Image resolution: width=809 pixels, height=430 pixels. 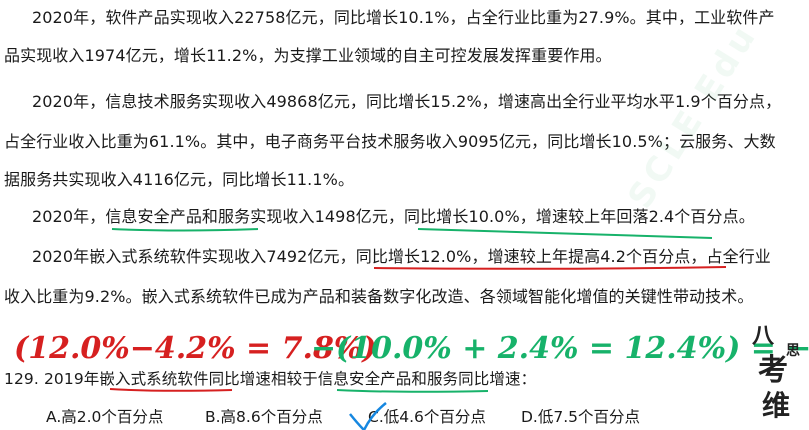 I want to click on handwritten-minus: −, so click(x=323, y=348).